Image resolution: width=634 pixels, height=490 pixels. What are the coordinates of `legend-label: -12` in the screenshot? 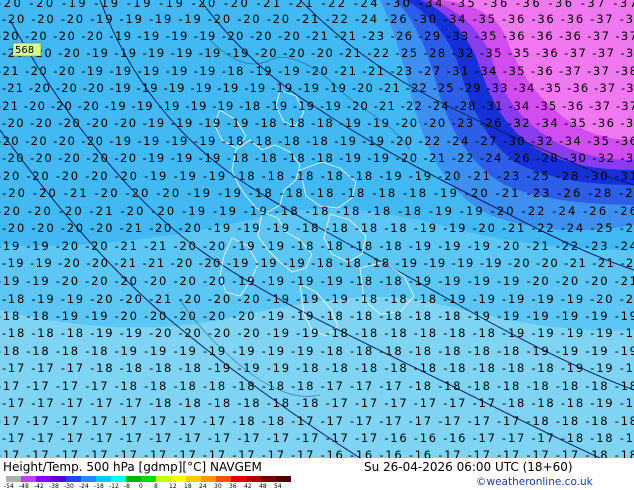 It's located at (114, 486).